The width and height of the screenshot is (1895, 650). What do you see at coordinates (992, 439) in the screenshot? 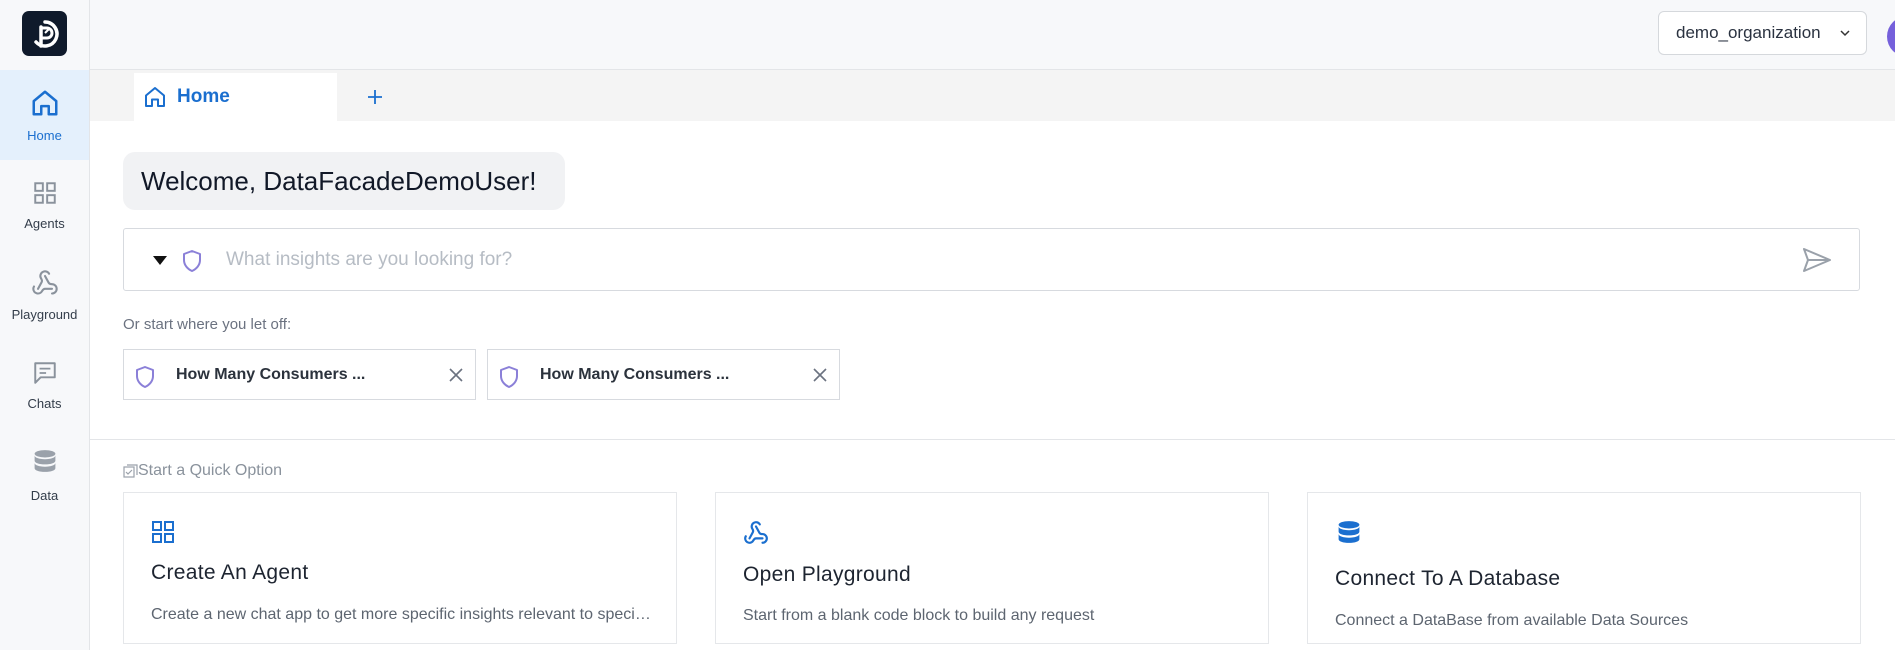
I see `section-divider` at bounding box center [992, 439].